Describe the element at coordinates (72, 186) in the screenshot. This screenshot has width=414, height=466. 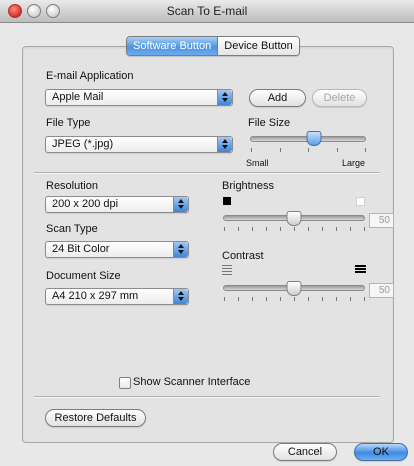
I see `resolution-label: Resolution` at that location.